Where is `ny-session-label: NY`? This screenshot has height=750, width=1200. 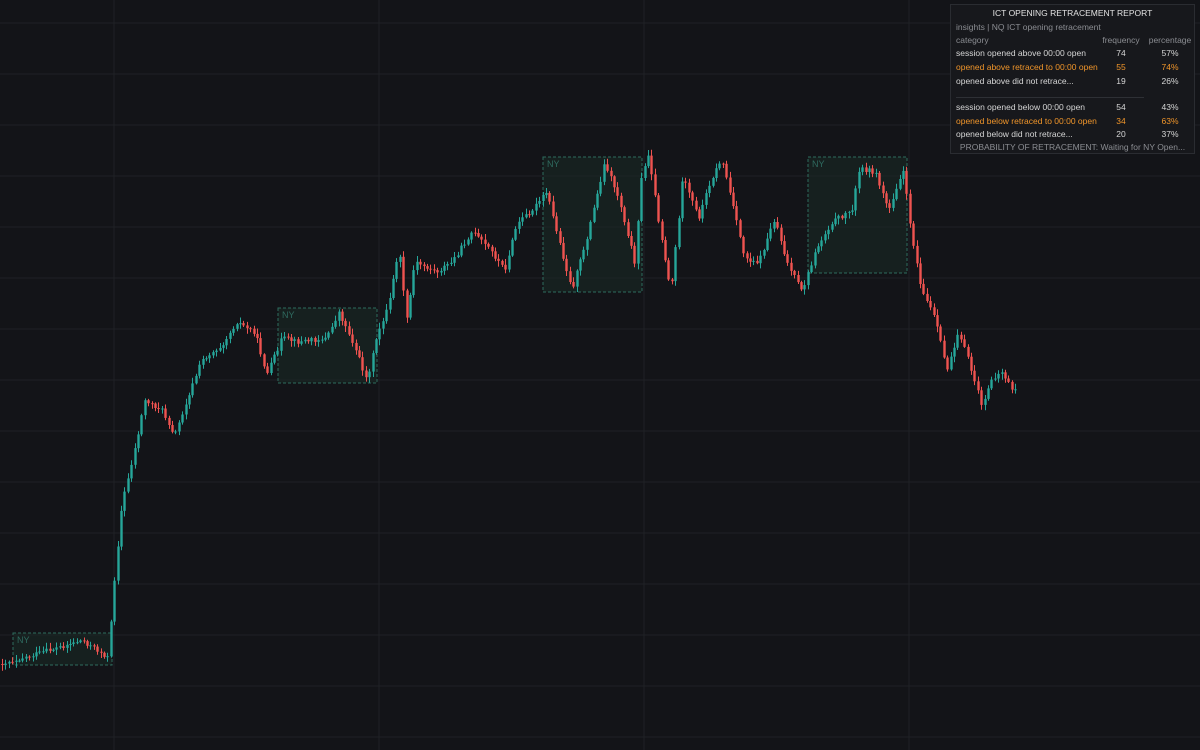 ny-session-label: NY is located at coordinates (818, 164).